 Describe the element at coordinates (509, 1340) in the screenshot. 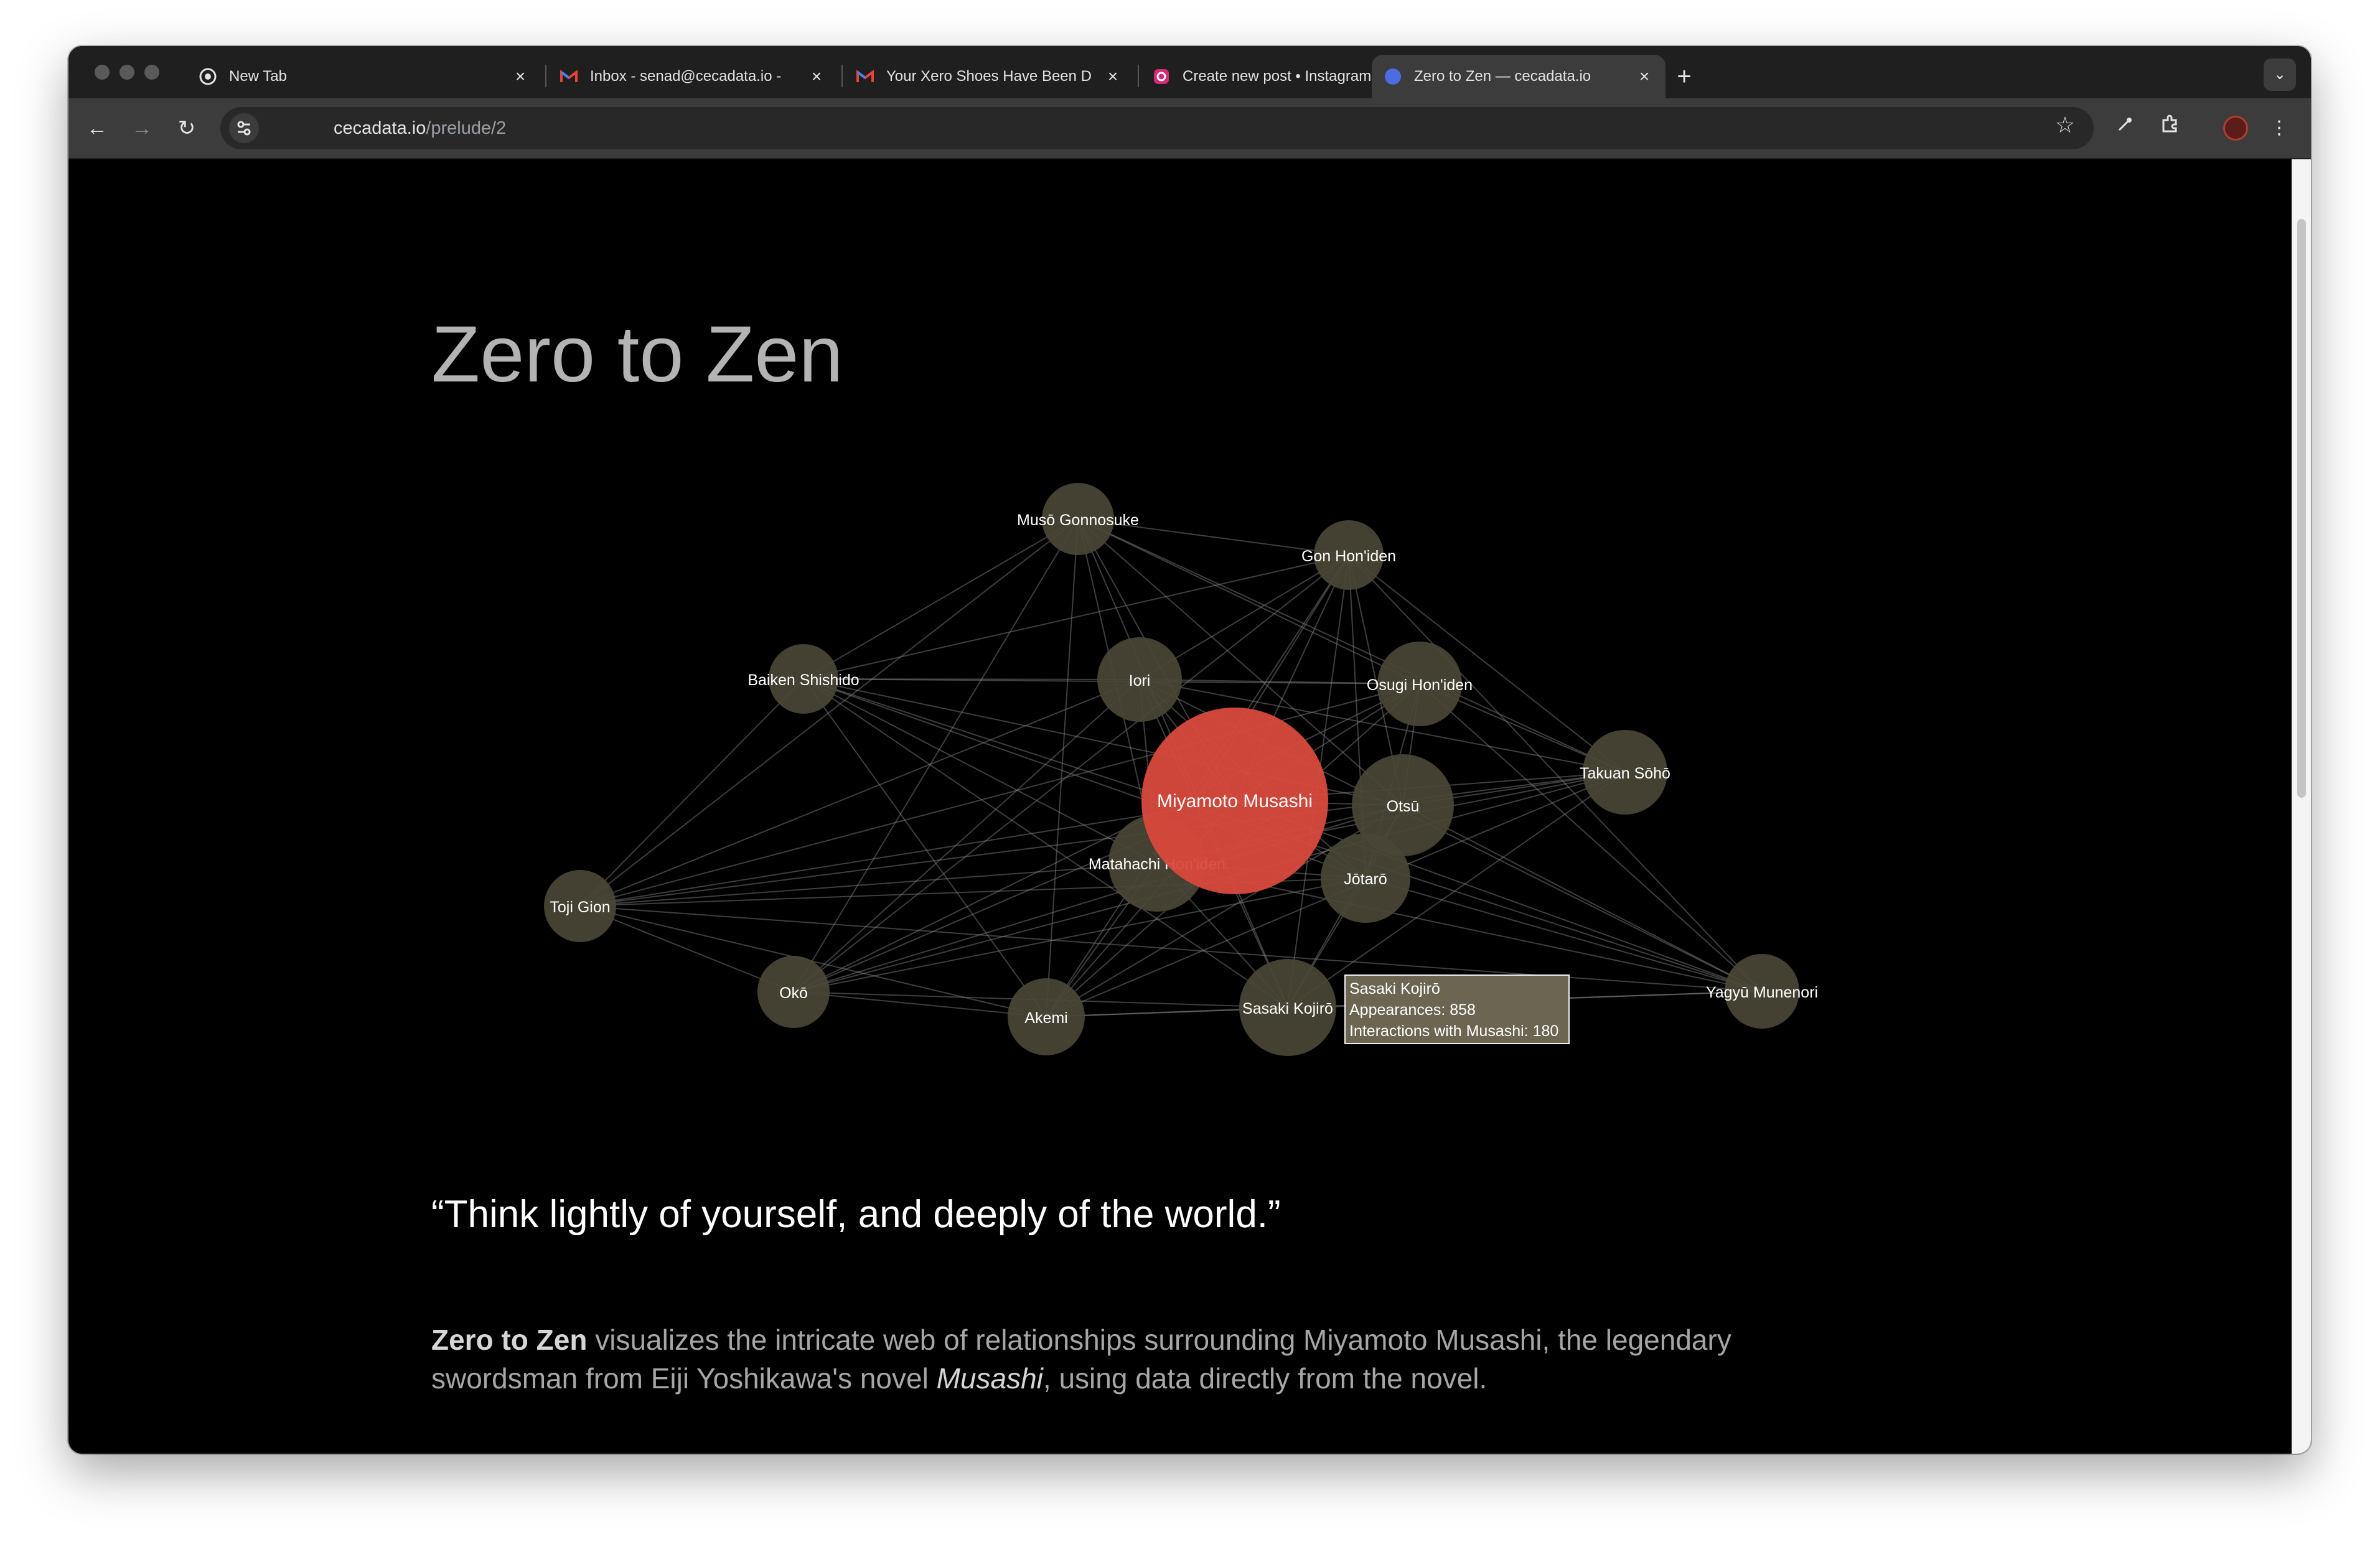

I see `description-bold: Zero to Zen` at that location.